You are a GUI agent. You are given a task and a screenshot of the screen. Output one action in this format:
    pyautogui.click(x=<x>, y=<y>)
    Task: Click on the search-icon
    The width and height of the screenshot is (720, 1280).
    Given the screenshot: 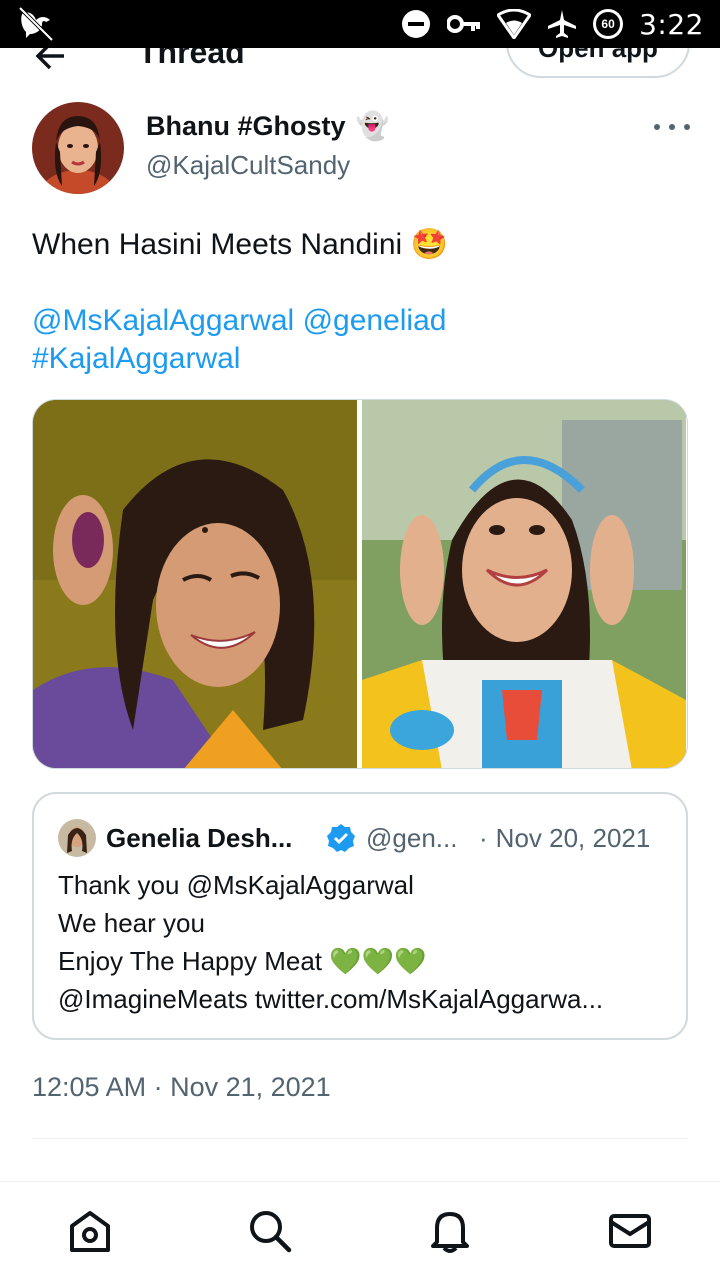 What is the action you would take?
    pyautogui.click(x=271, y=1232)
    